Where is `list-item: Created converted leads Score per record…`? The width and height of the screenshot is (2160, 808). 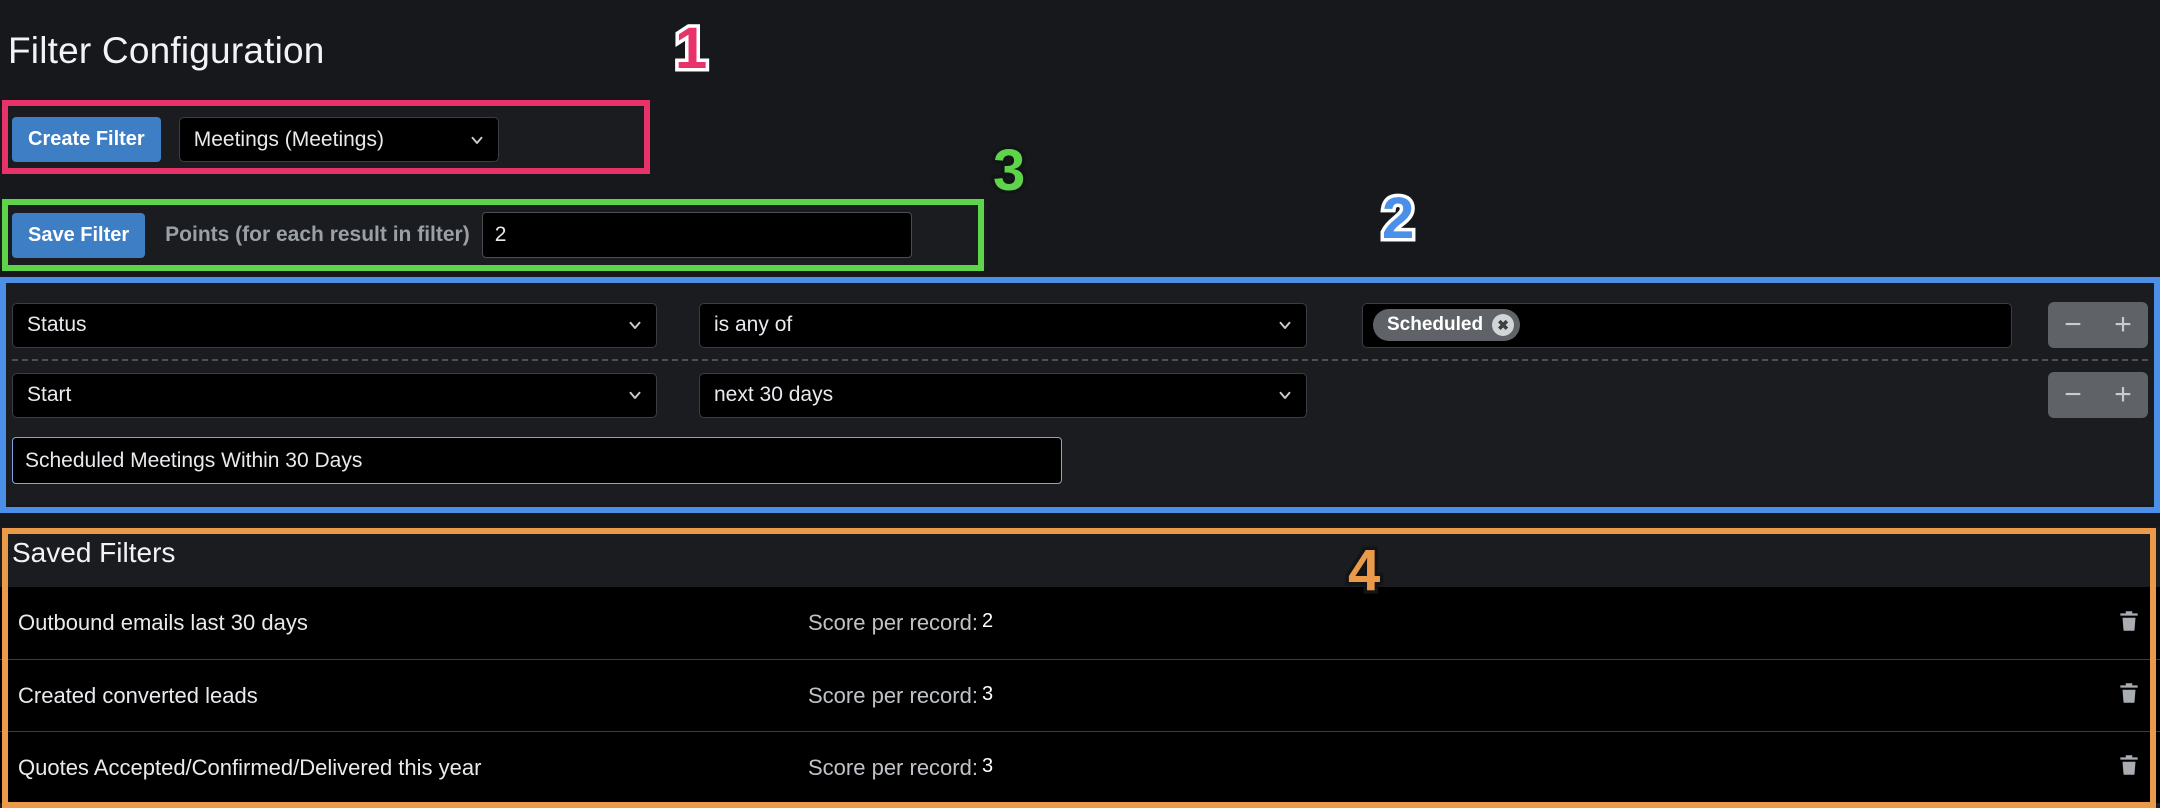
list-item: Created converted leads Score per record… is located at coordinates (1080, 695).